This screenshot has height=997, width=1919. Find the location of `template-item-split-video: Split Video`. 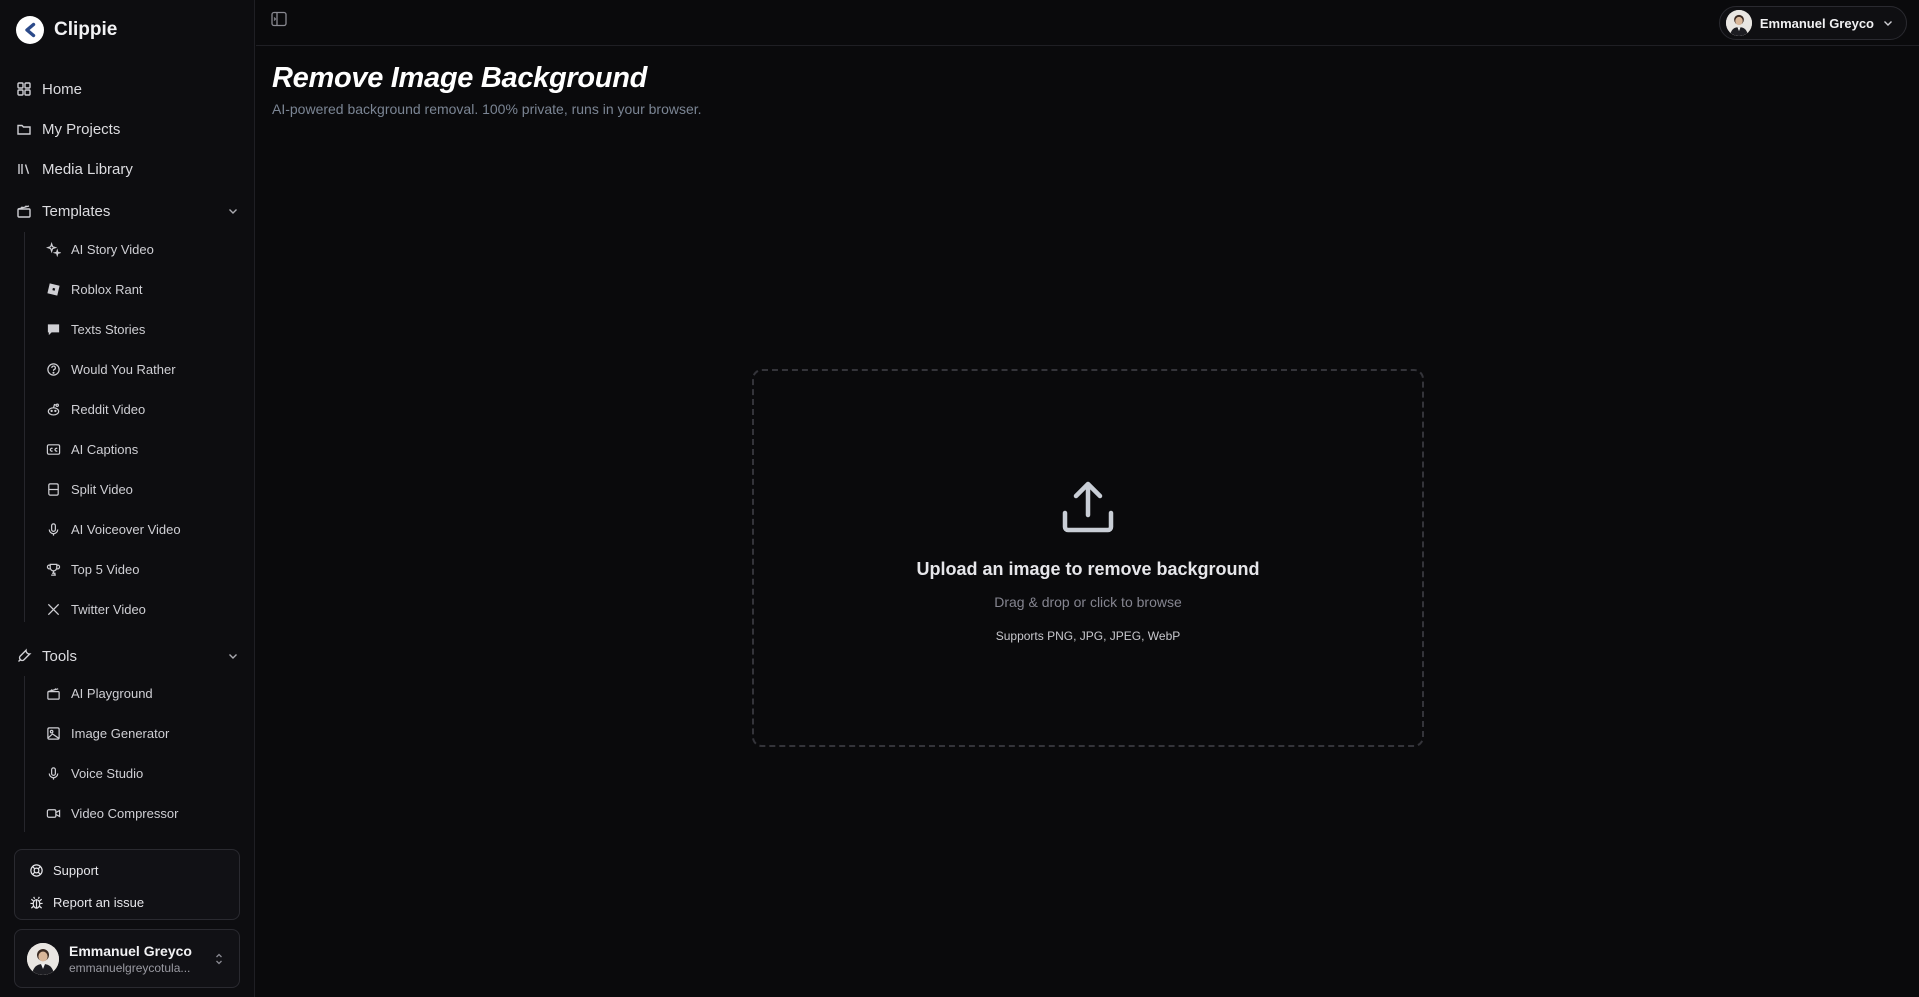

template-item-split-video: Split Video is located at coordinates (89, 489).